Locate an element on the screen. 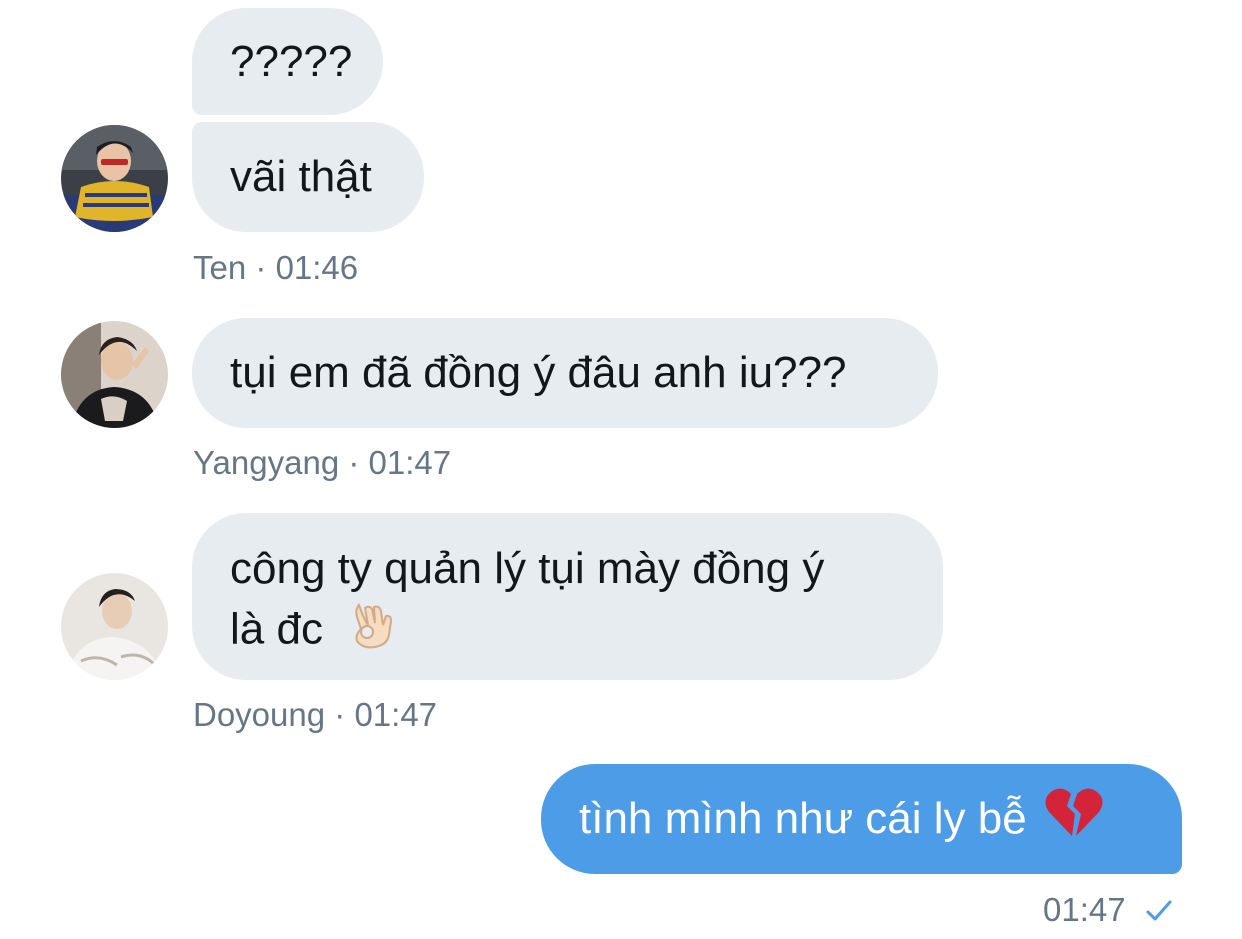 The height and width of the screenshot is (939, 1242). ok-hand-emoji is located at coordinates (371, 632).